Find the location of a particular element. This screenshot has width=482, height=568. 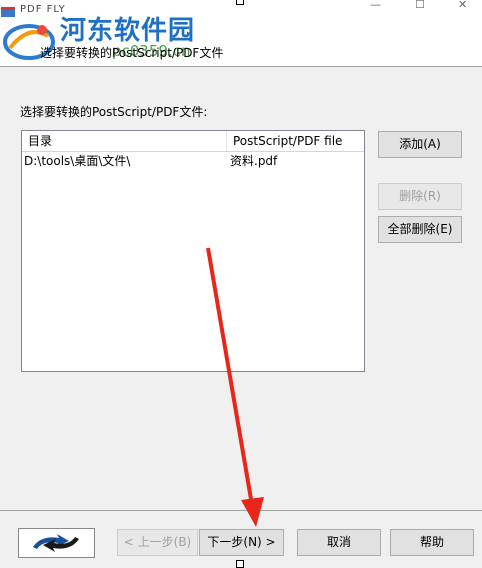

next-button: 下一步(N) > is located at coordinates (241, 542).